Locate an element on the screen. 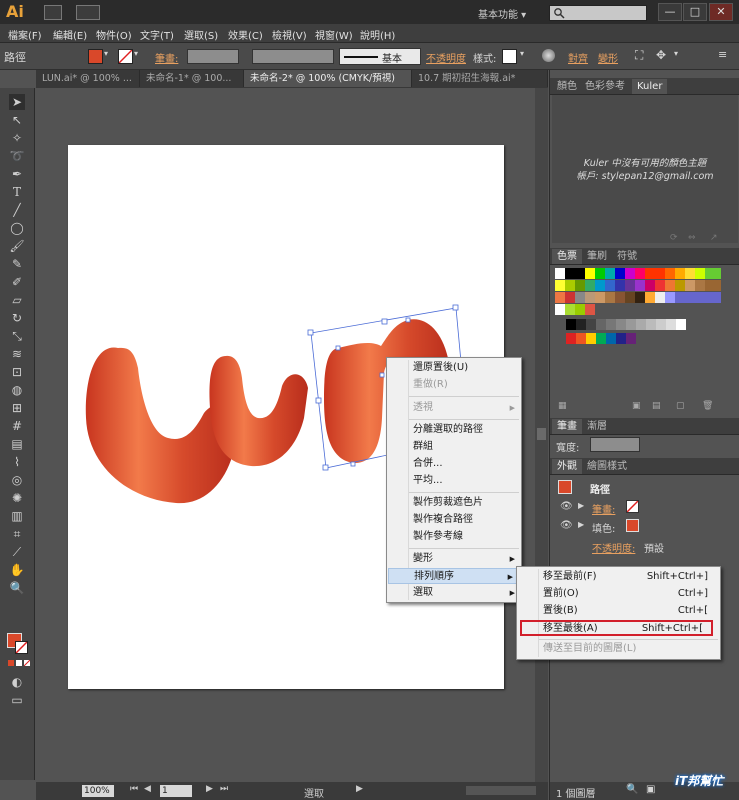  panel-menu-icon: ≡ is located at coordinates (722, 54).